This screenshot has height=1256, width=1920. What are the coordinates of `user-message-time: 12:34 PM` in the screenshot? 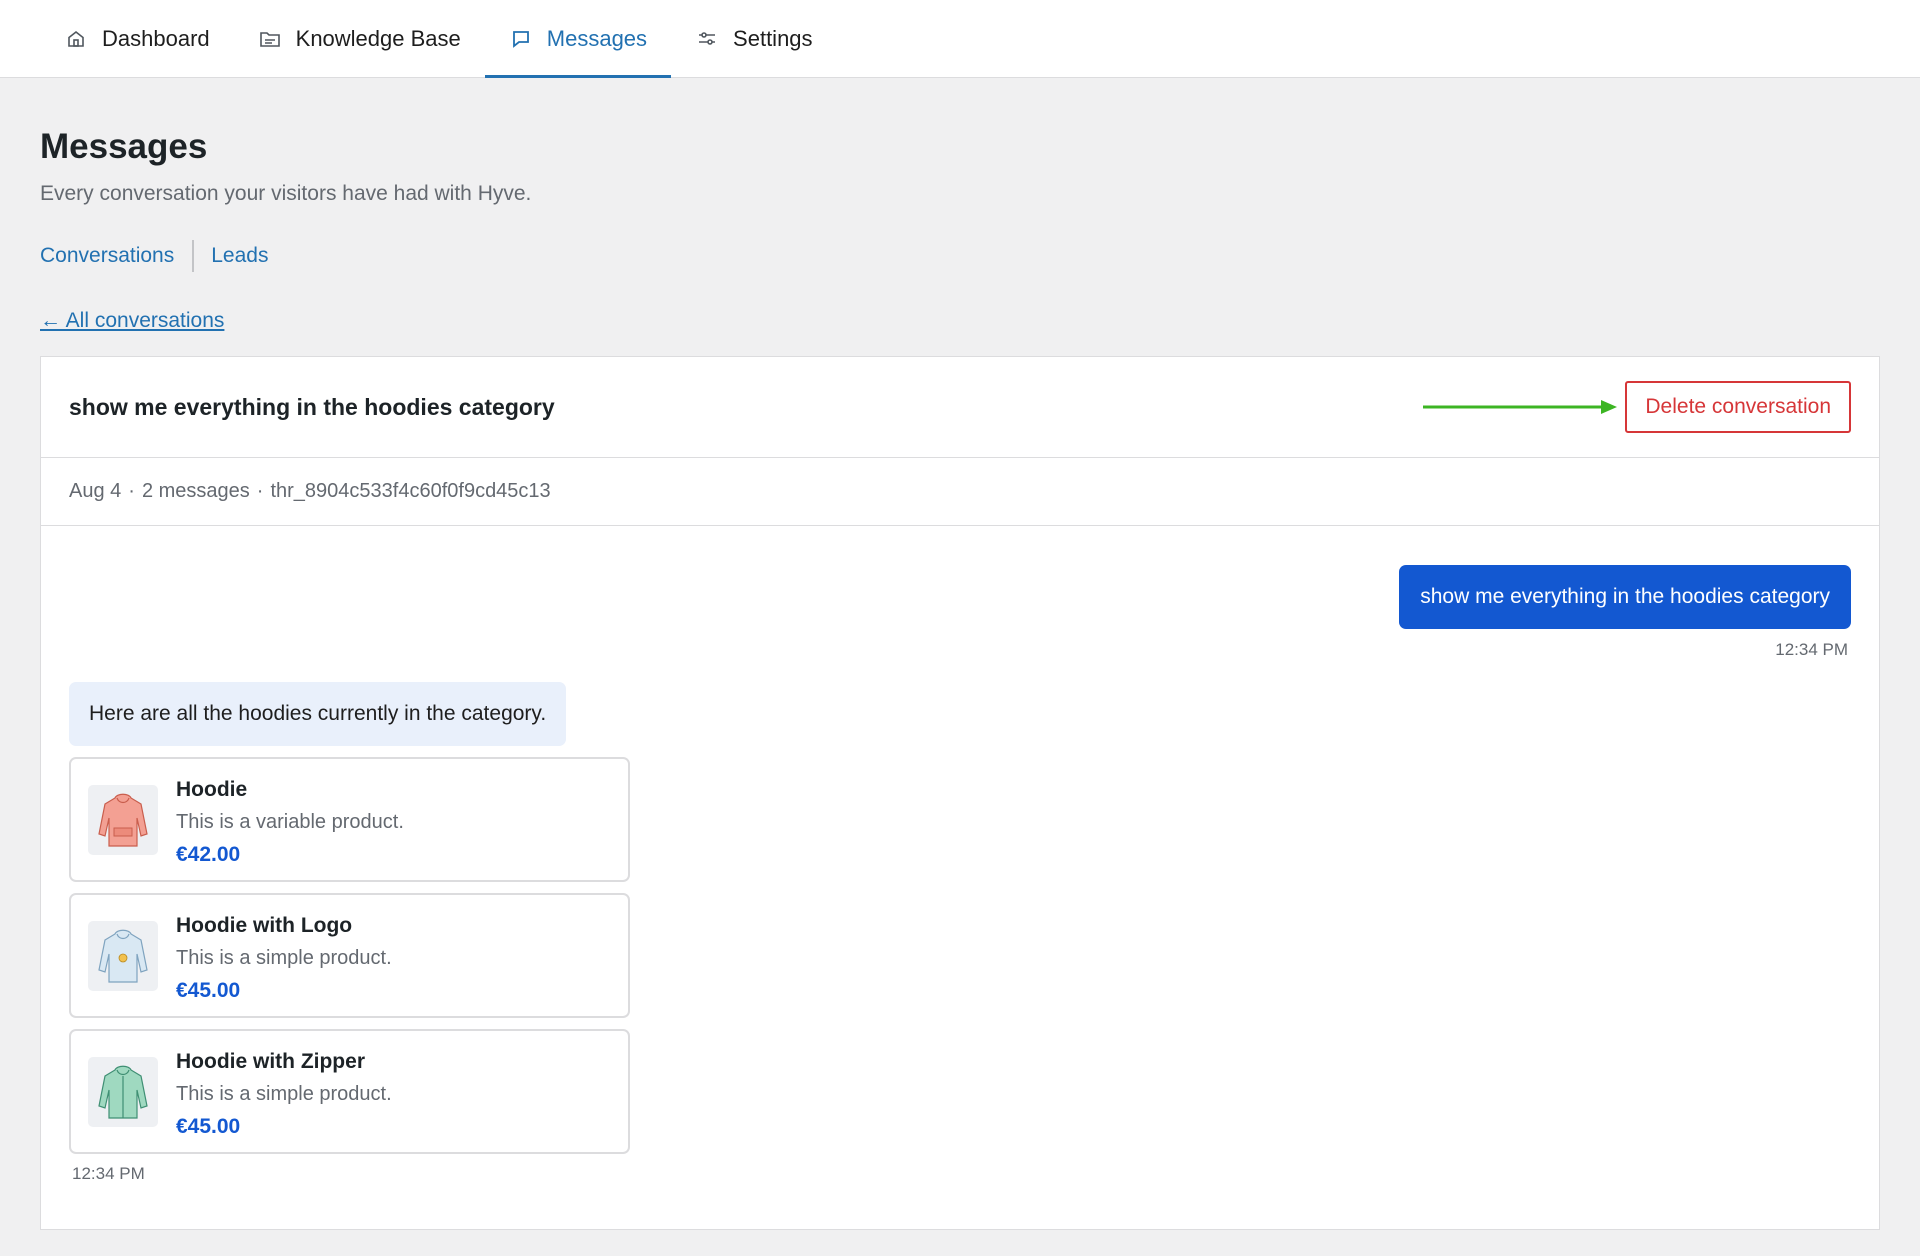 It's located at (1811, 649).